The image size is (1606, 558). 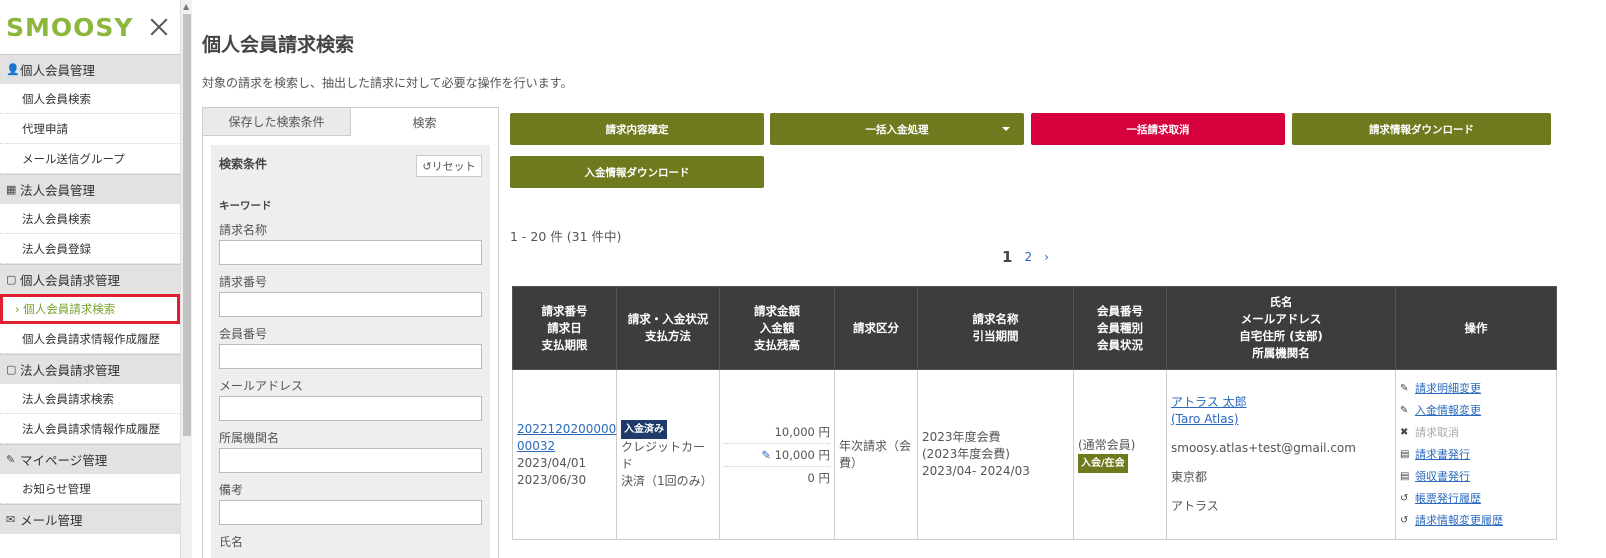 I want to click on payment-method: クレジットカード 決済（1回のみ）, so click(x=667, y=463).